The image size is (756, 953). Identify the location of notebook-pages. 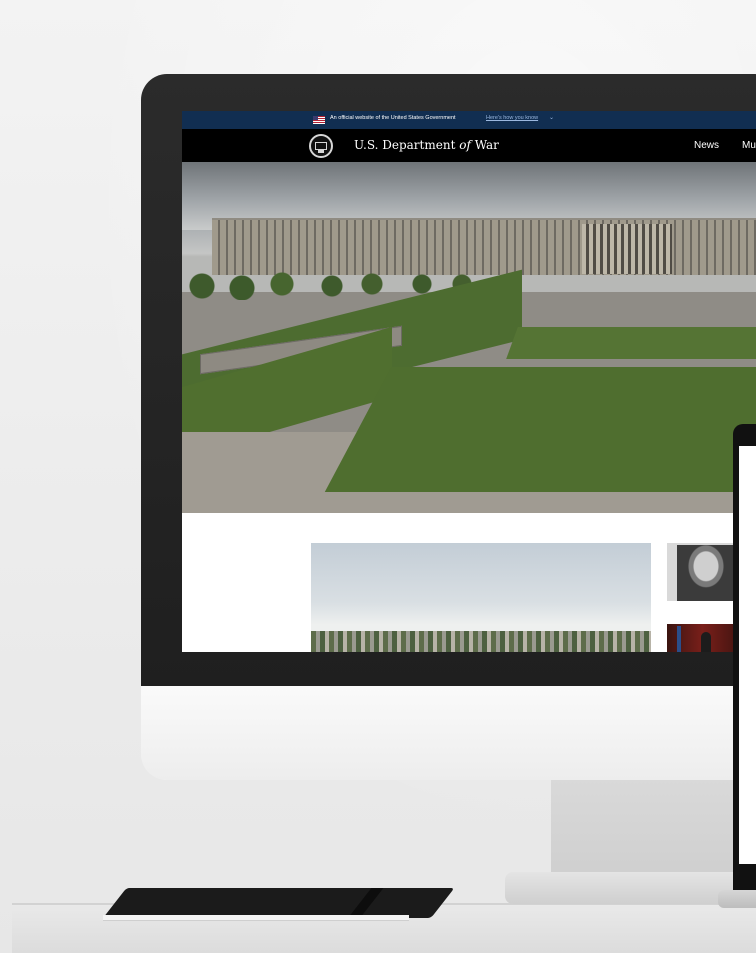
(256, 918).